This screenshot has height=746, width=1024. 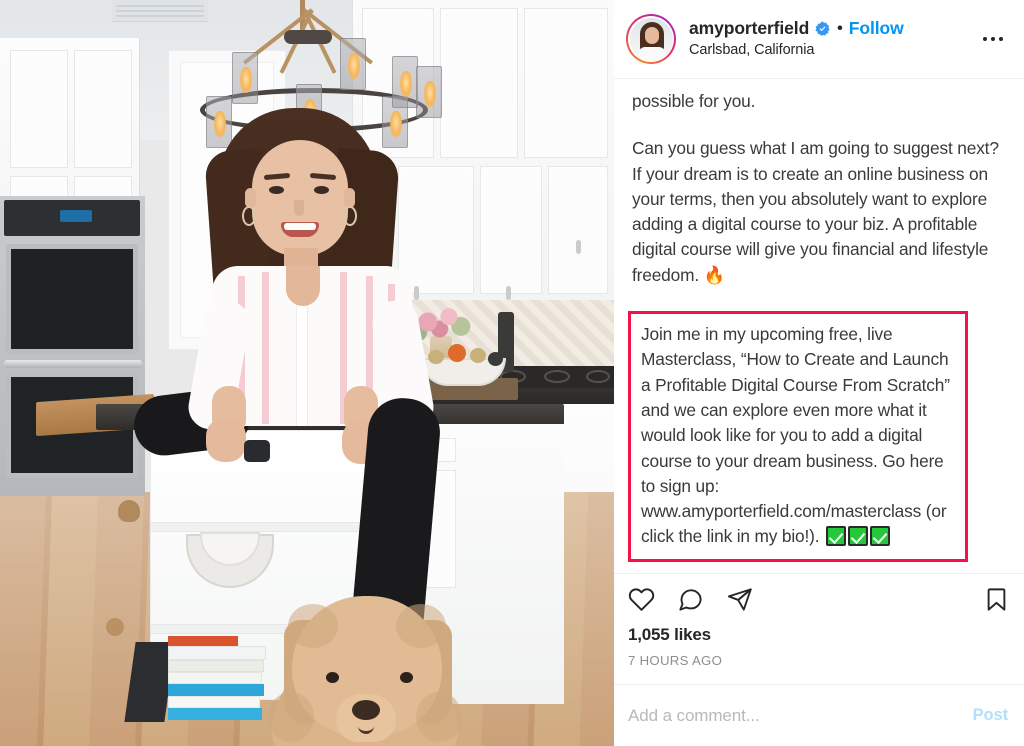 I want to click on username-row: amyporterfield • Follow, so click(x=832, y=28).